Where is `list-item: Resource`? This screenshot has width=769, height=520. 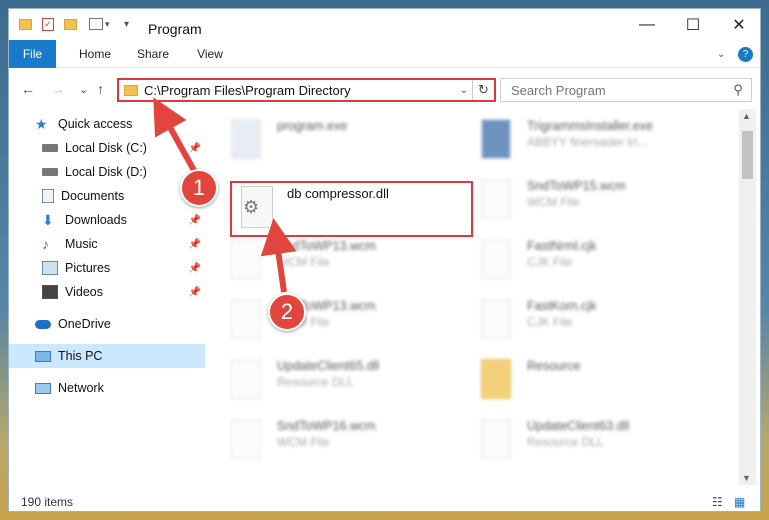 list-item: Resource is located at coordinates (591, 382).